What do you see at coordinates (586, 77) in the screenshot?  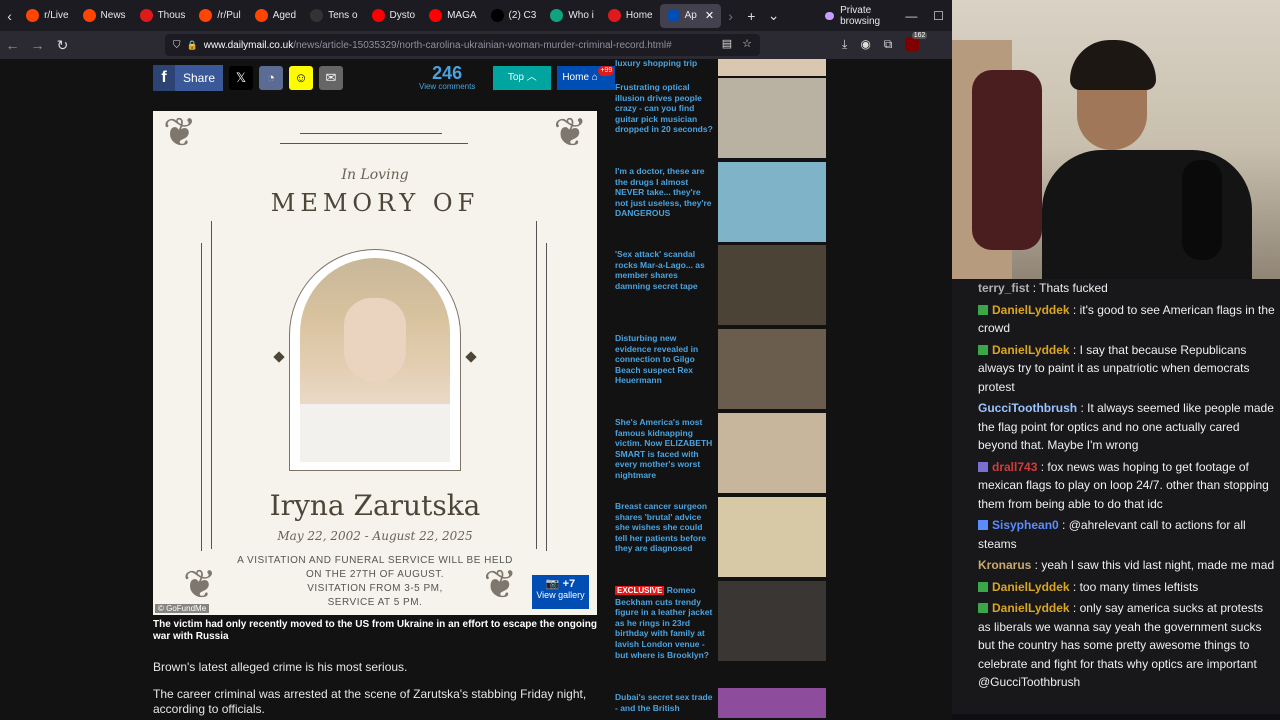 I see `home-button: Home ⌂ +99` at bounding box center [586, 77].